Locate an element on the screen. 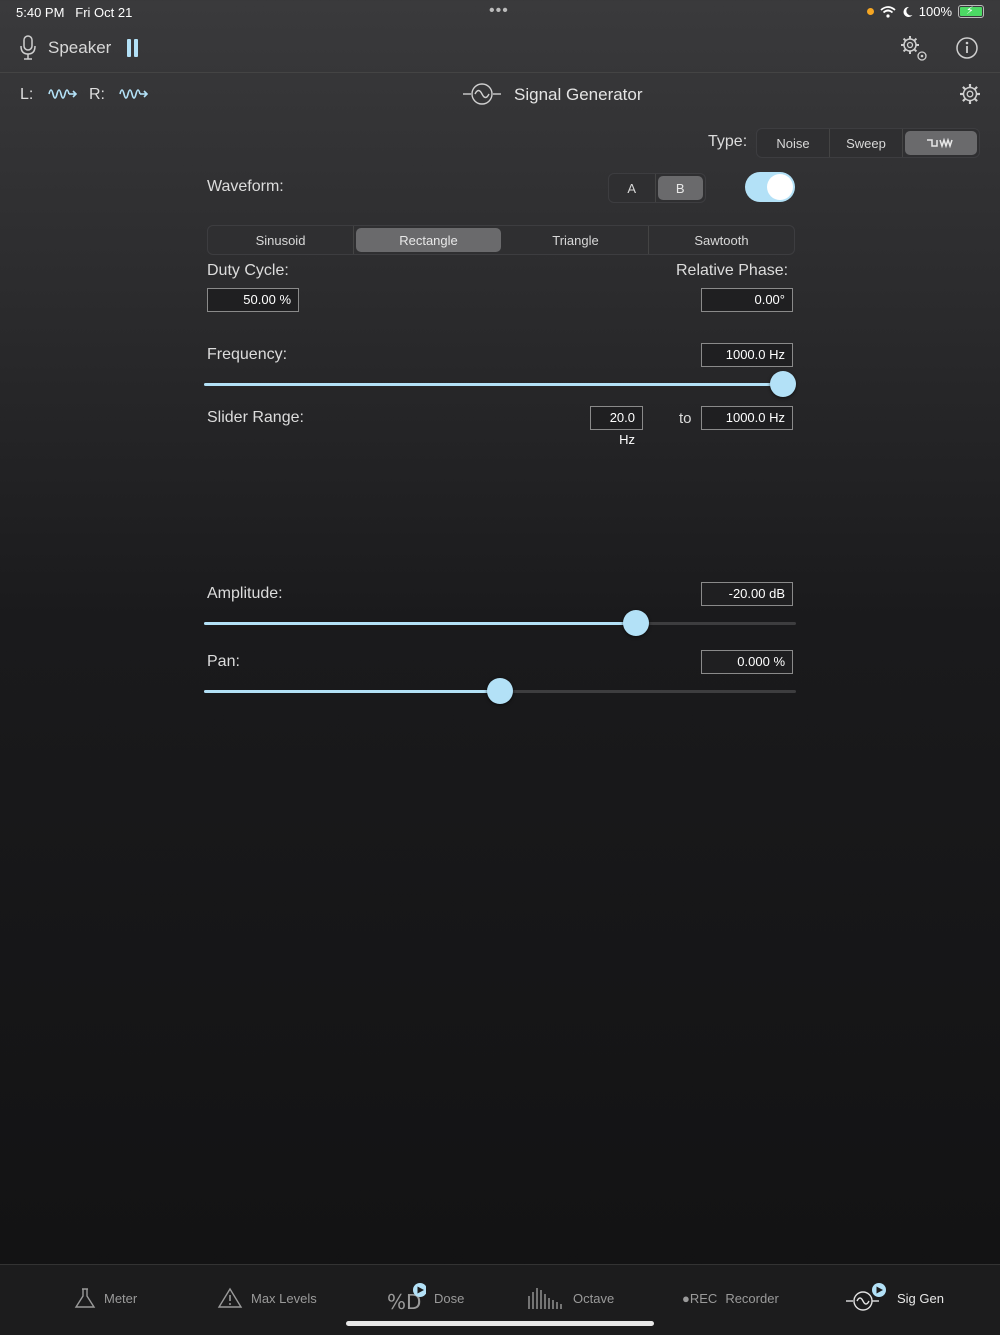  pan-slider-fill is located at coordinates (352, 691).